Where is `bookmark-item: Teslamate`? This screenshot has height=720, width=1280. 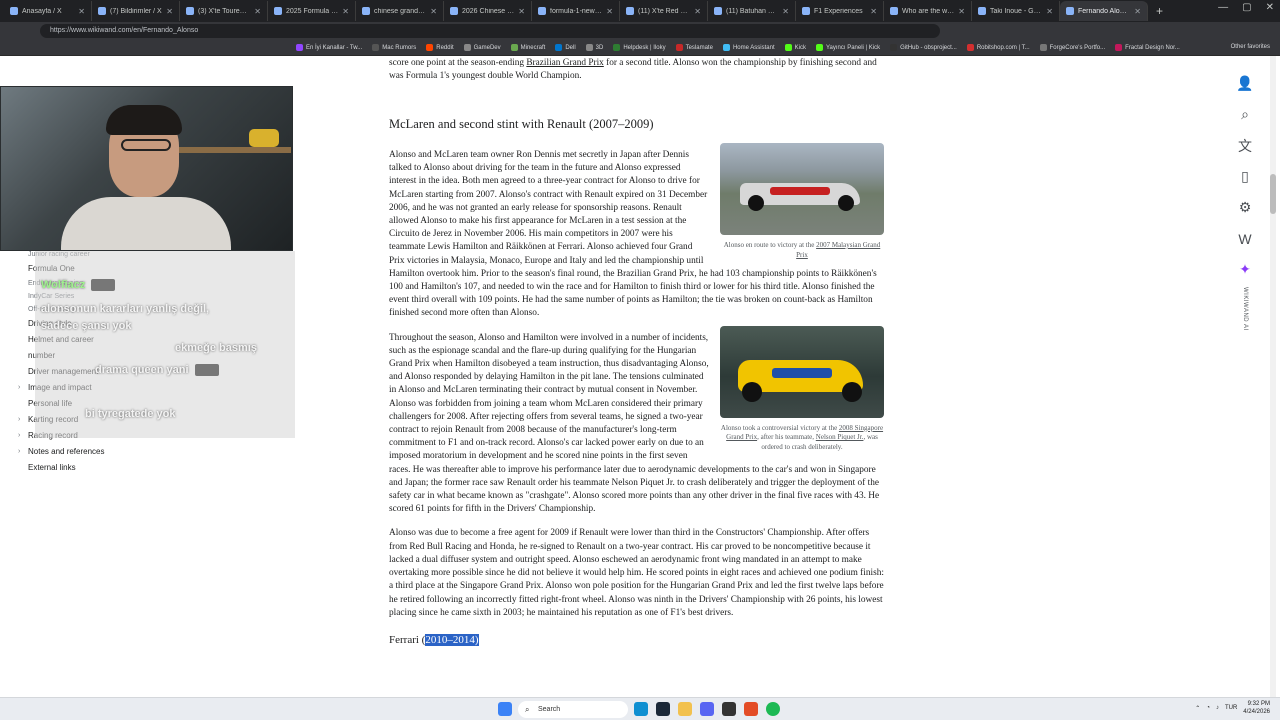 bookmark-item: Teslamate is located at coordinates (694, 47).